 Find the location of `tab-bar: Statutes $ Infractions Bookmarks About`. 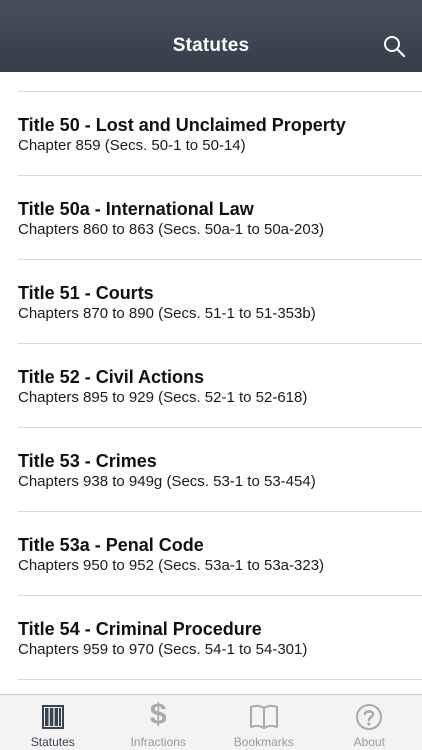

tab-bar: Statutes $ Infractions Bookmarks About is located at coordinates (211, 722).